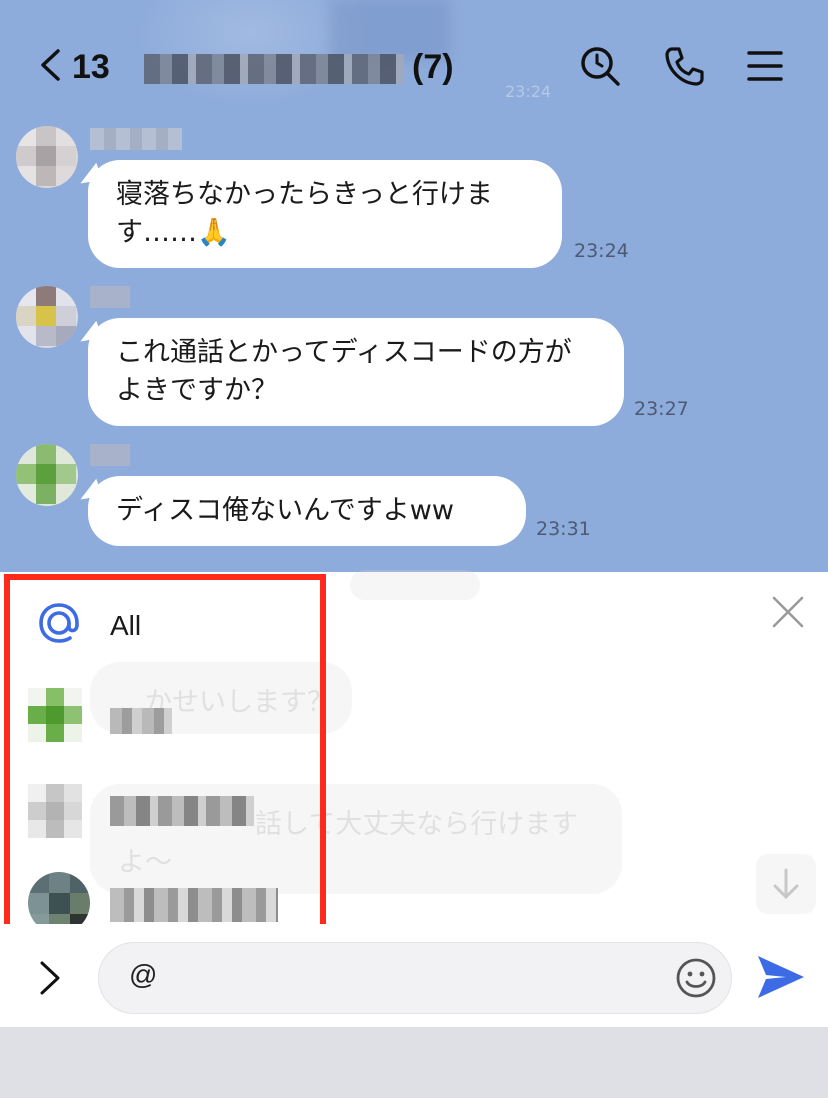  What do you see at coordinates (684, 66) in the screenshot?
I see `phone-call-icon` at bounding box center [684, 66].